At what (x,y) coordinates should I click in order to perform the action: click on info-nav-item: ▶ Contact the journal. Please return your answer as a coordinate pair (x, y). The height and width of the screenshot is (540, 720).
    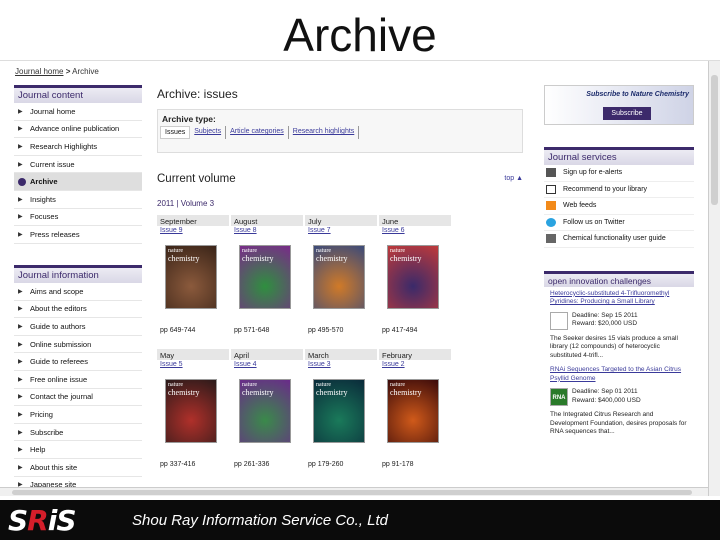
    Looking at the image, I should click on (78, 398).